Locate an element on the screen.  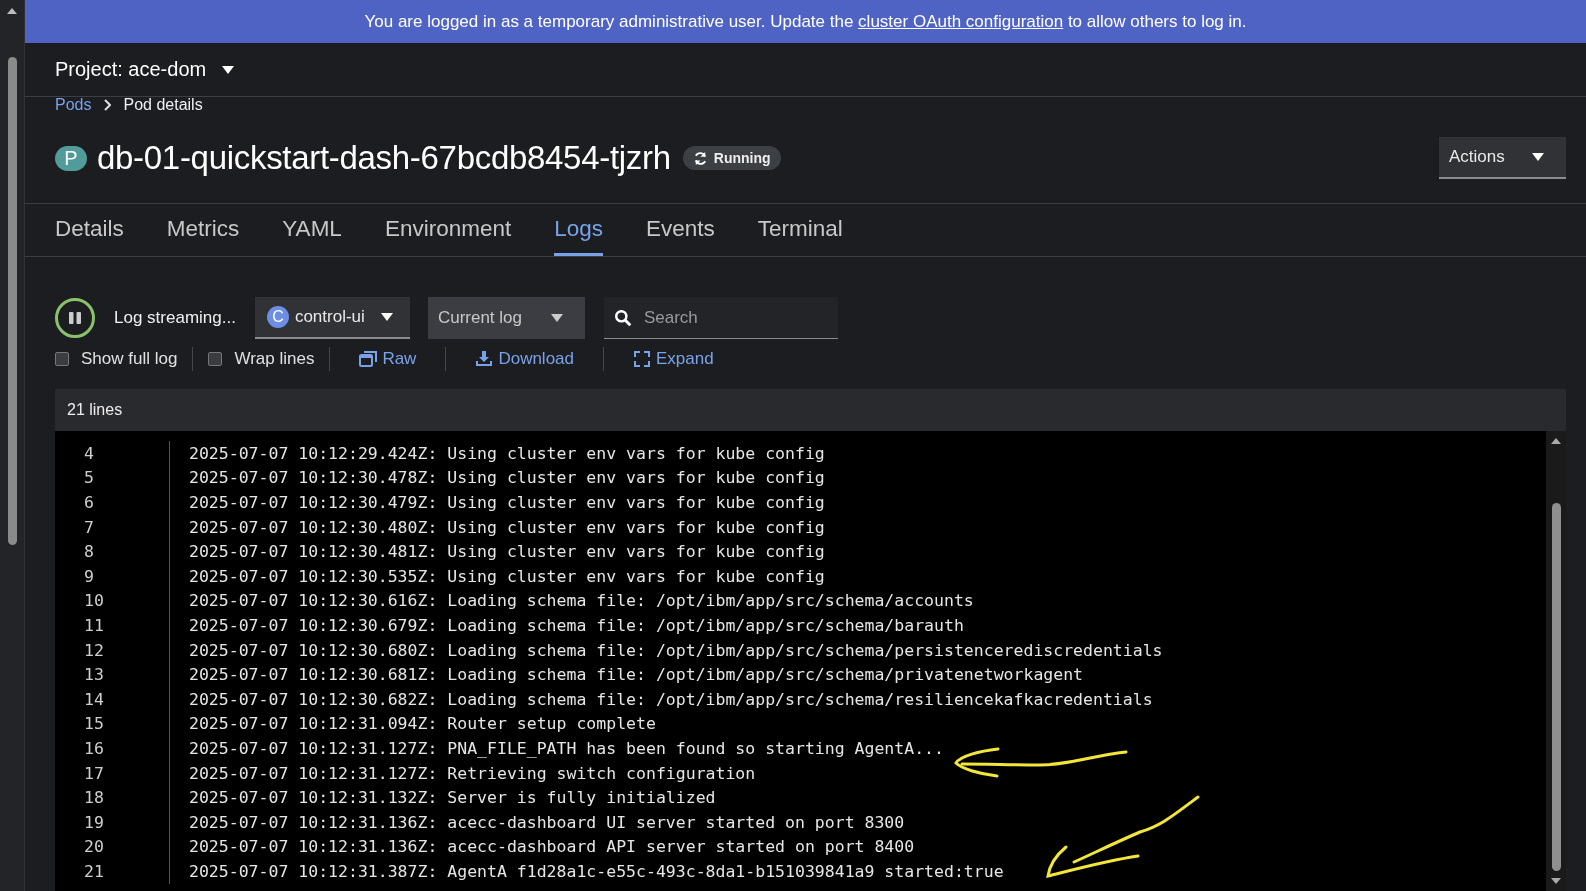
banner-message: You are logged in as a temporary administrative user. Update the cluster OAuth configuration to allow others to log in. is located at coordinates (805, 21).